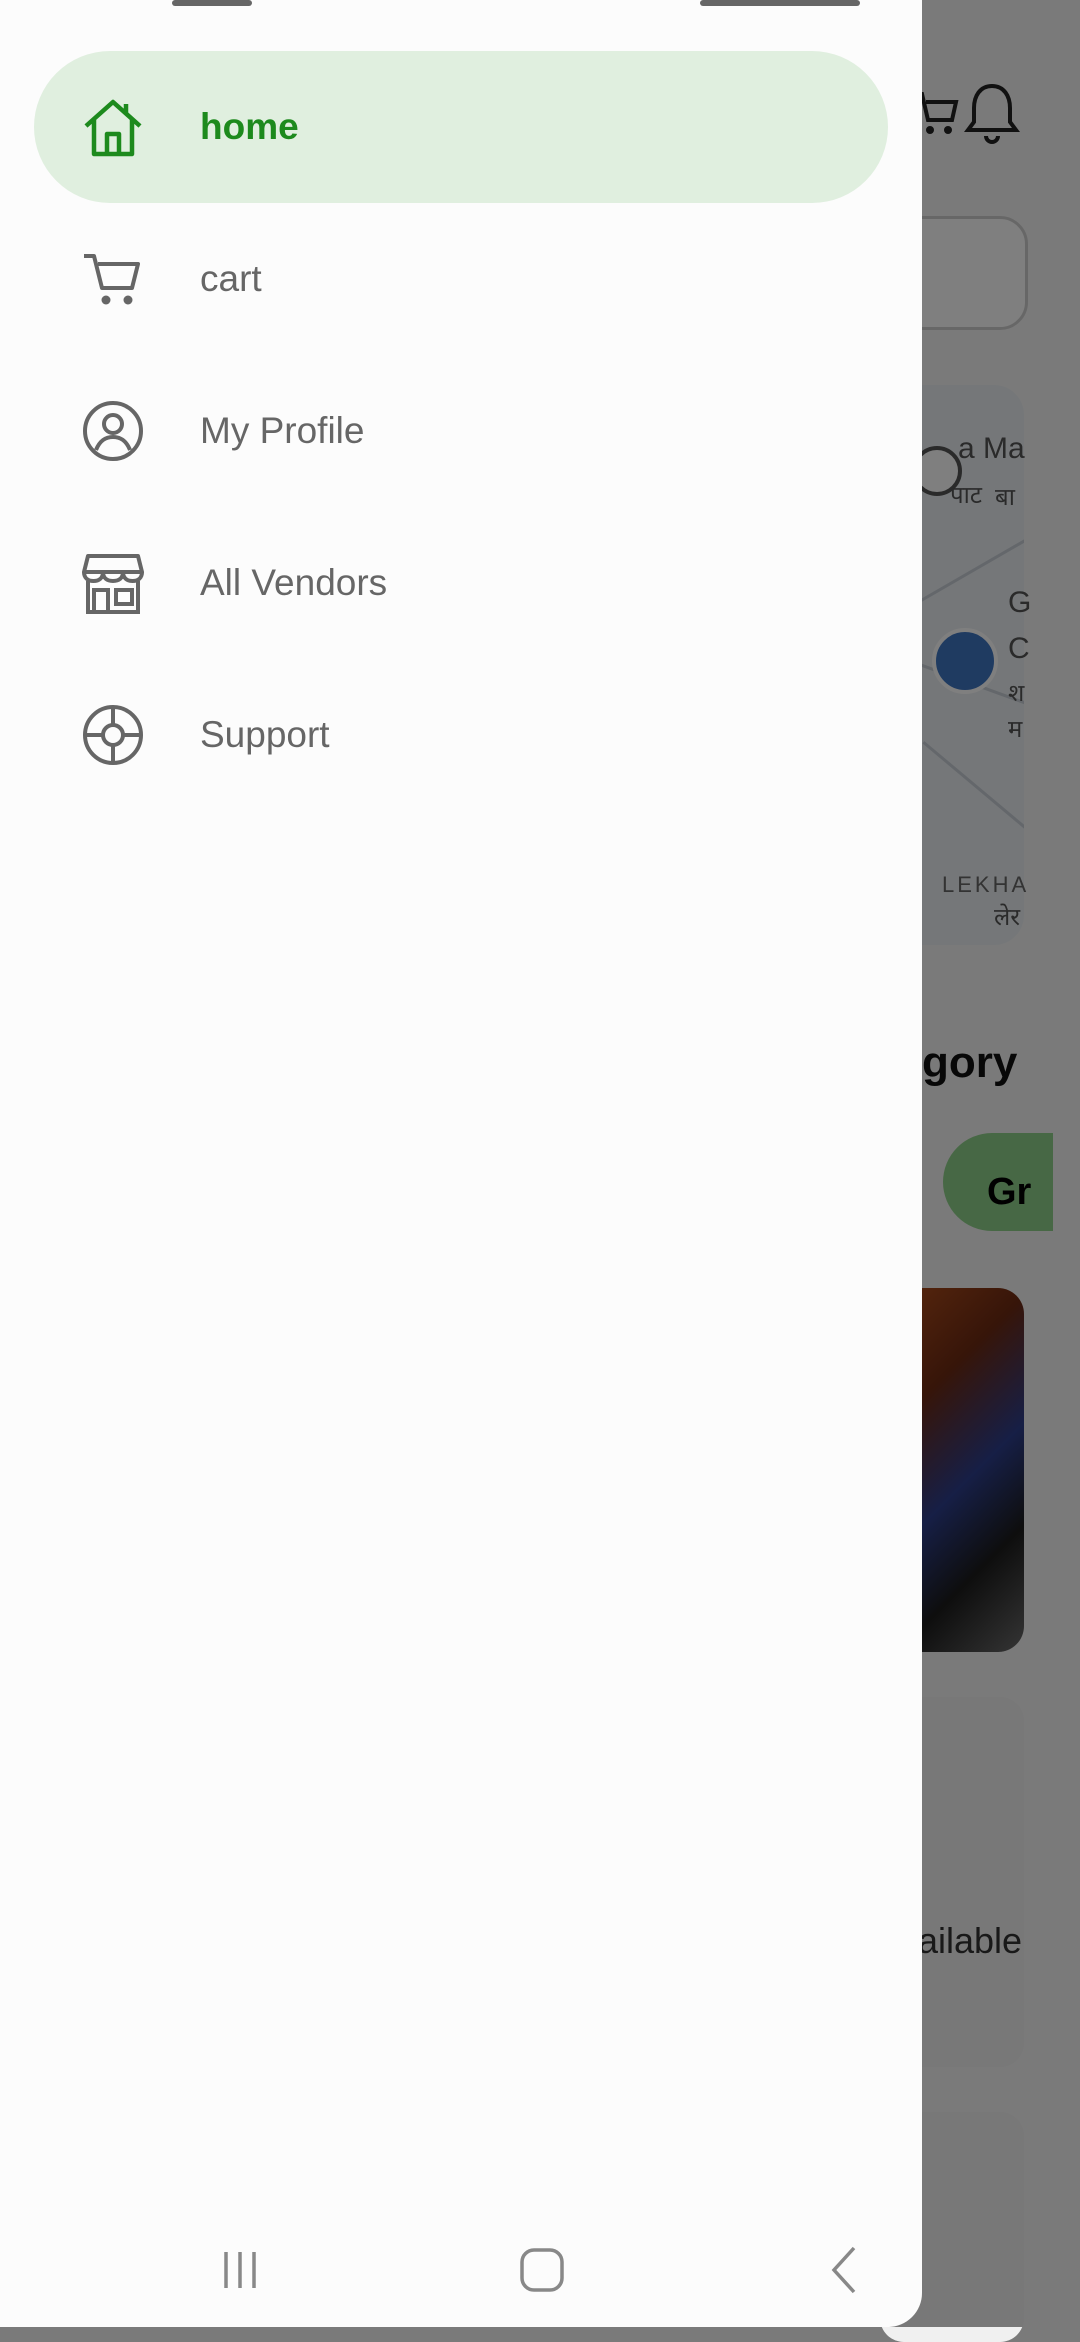 The width and height of the screenshot is (1080, 2342). Describe the element at coordinates (113, 735) in the screenshot. I see `support-icon` at that location.